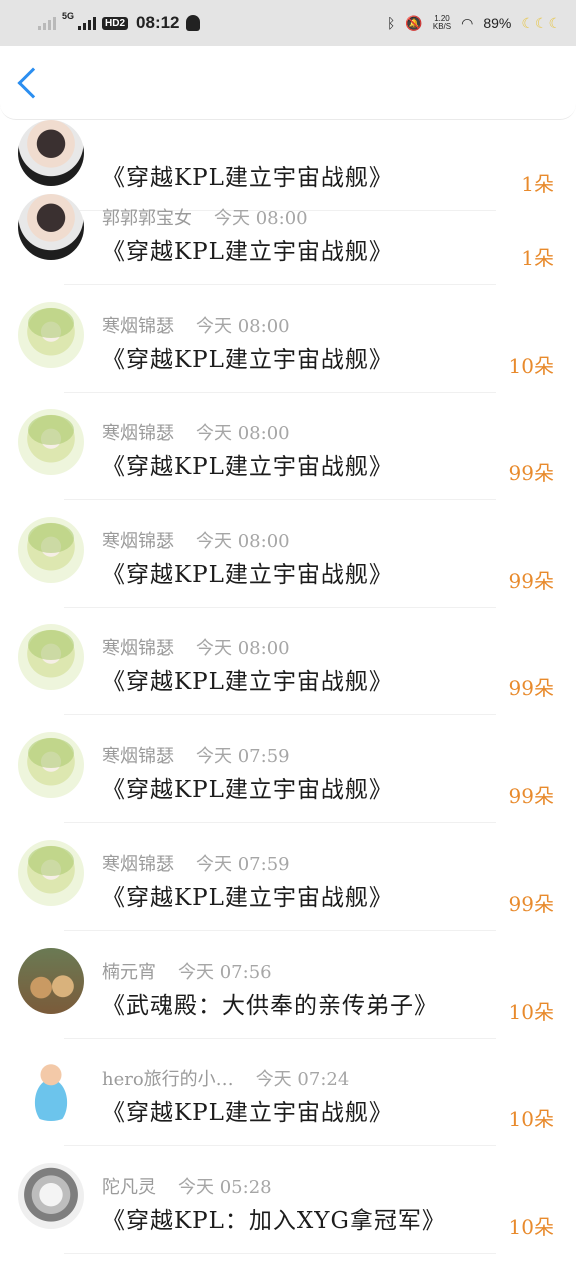  I want to click on list-item: hero旅行的小… 今天 07:24 《穿越KPL建立宇宙战舰》 10朵, so click(288, 1092).